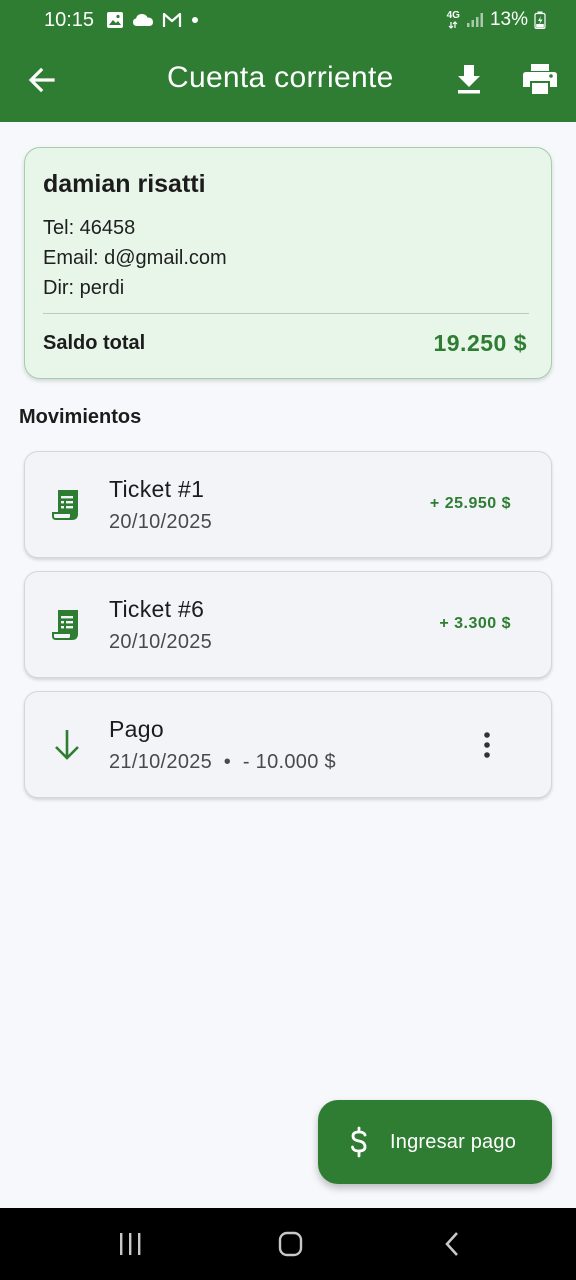 This screenshot has height=1280, width=576. I want to click on fab-label: Ingresar pago, so click(453, 1142).